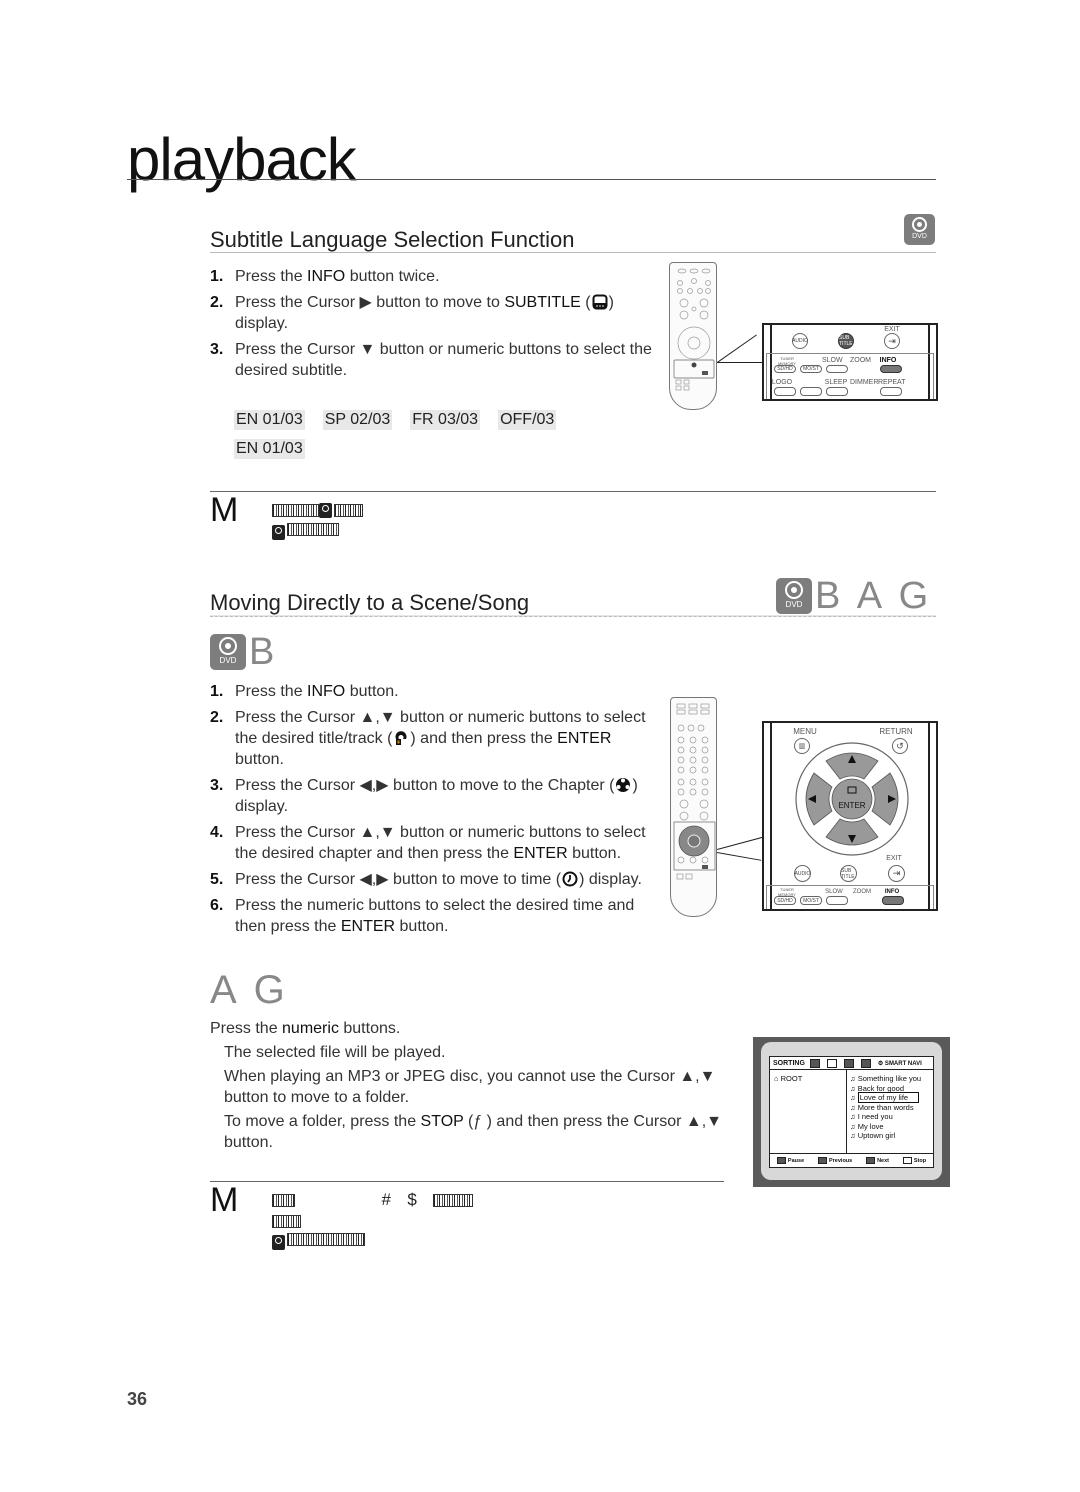 Image resolution: width=1080 pixels, height=1492 pixels. Describe the element at coordinates (335, 1052) in the screenshot. I see `bullet: The selected file will be played.` at that location.